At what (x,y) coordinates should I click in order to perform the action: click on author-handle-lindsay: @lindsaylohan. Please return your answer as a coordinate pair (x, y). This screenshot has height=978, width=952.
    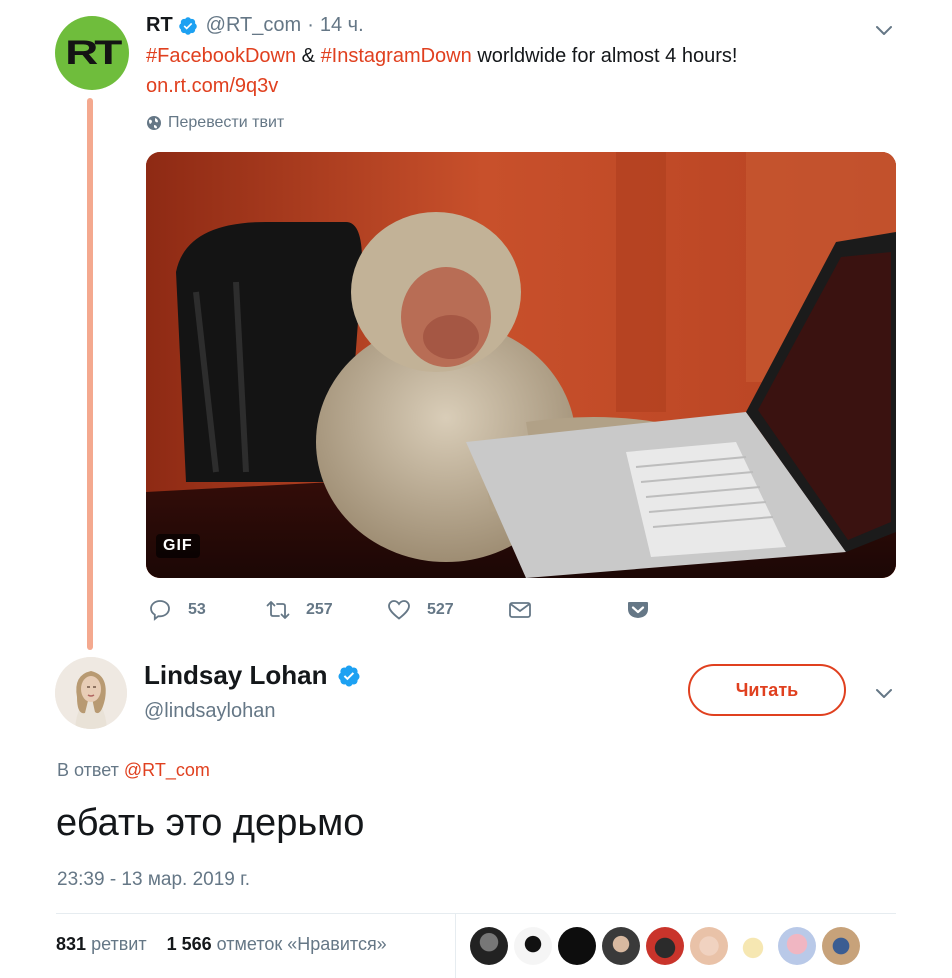
    Looking at the image, I should click on (210, 711).